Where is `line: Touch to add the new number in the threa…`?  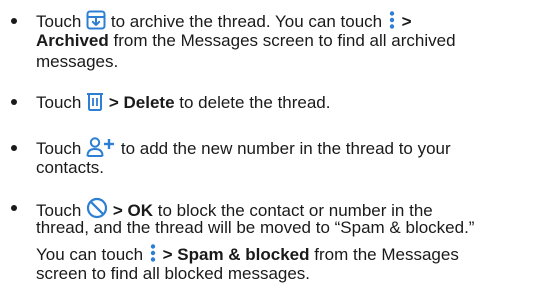 line: Touch to add the new number in the threa… is located at coordinates (243, 147).